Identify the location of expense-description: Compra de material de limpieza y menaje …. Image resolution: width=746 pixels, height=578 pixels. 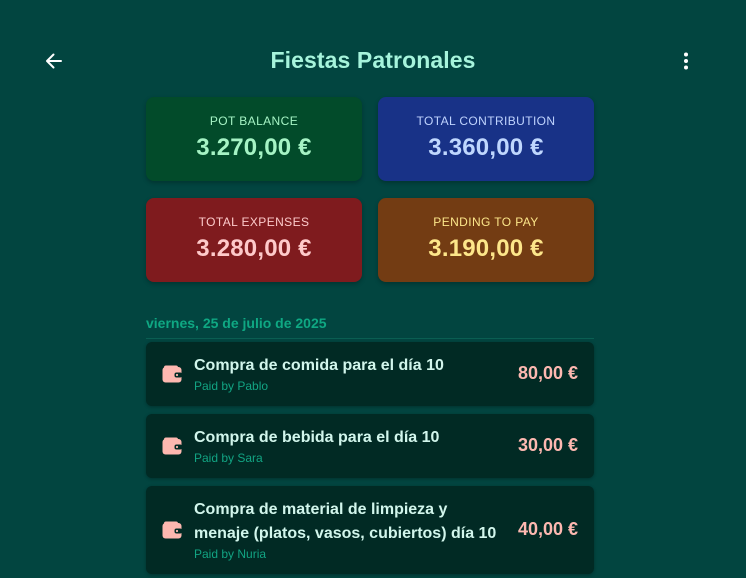
(345, 521).